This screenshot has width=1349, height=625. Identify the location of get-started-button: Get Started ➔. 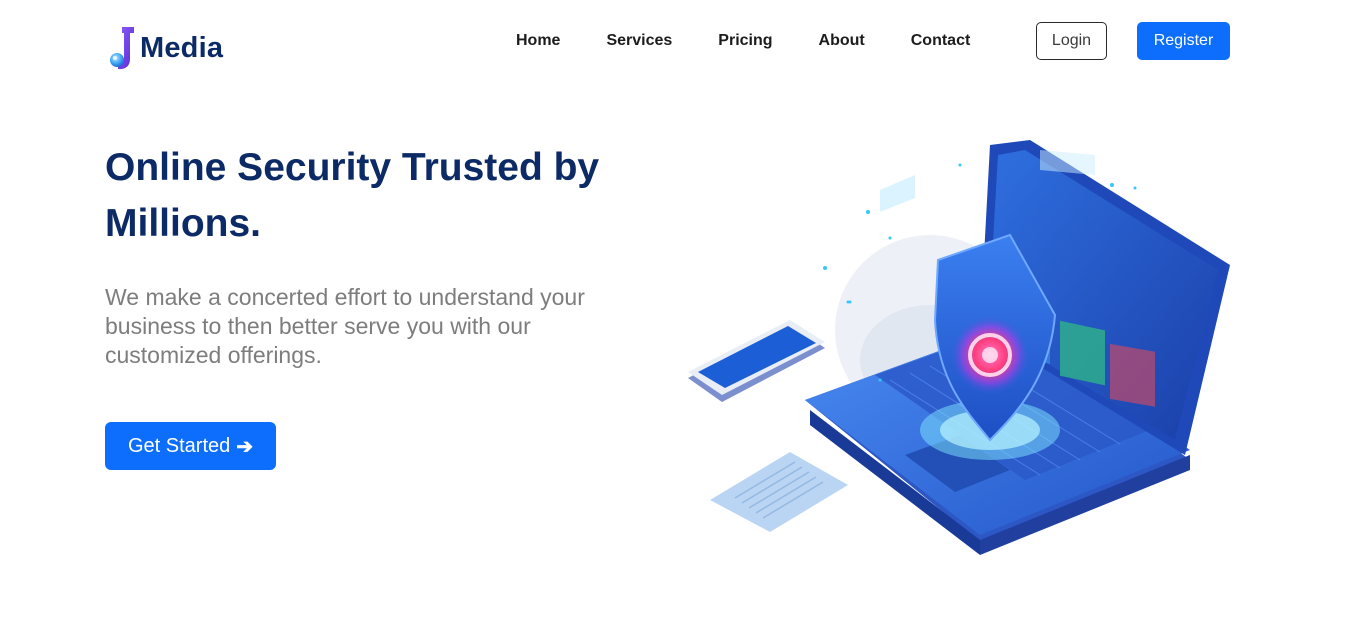
(190, 446).